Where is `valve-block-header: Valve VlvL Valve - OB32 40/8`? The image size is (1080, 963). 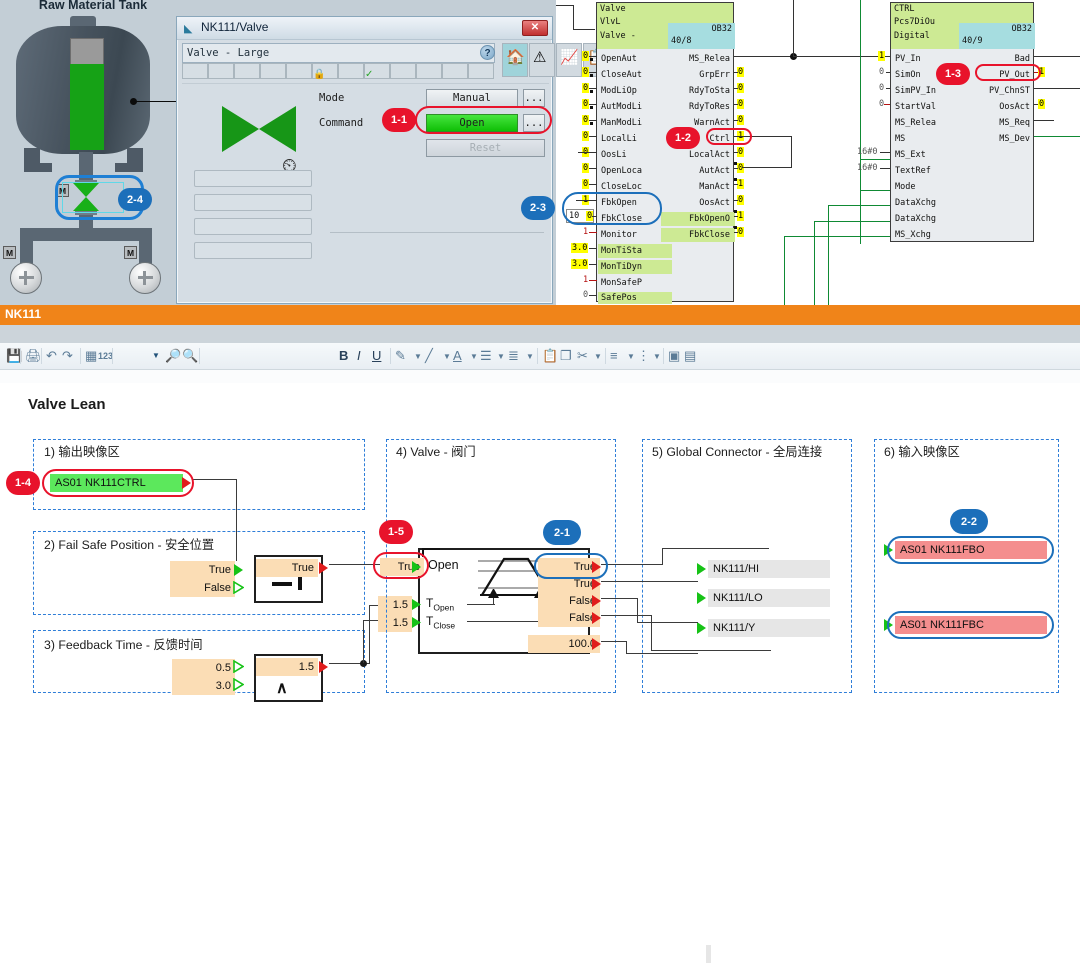
valve-block-header: Valve VlvL Valve - OB32 40/8 is located at coordinates (666, 26).